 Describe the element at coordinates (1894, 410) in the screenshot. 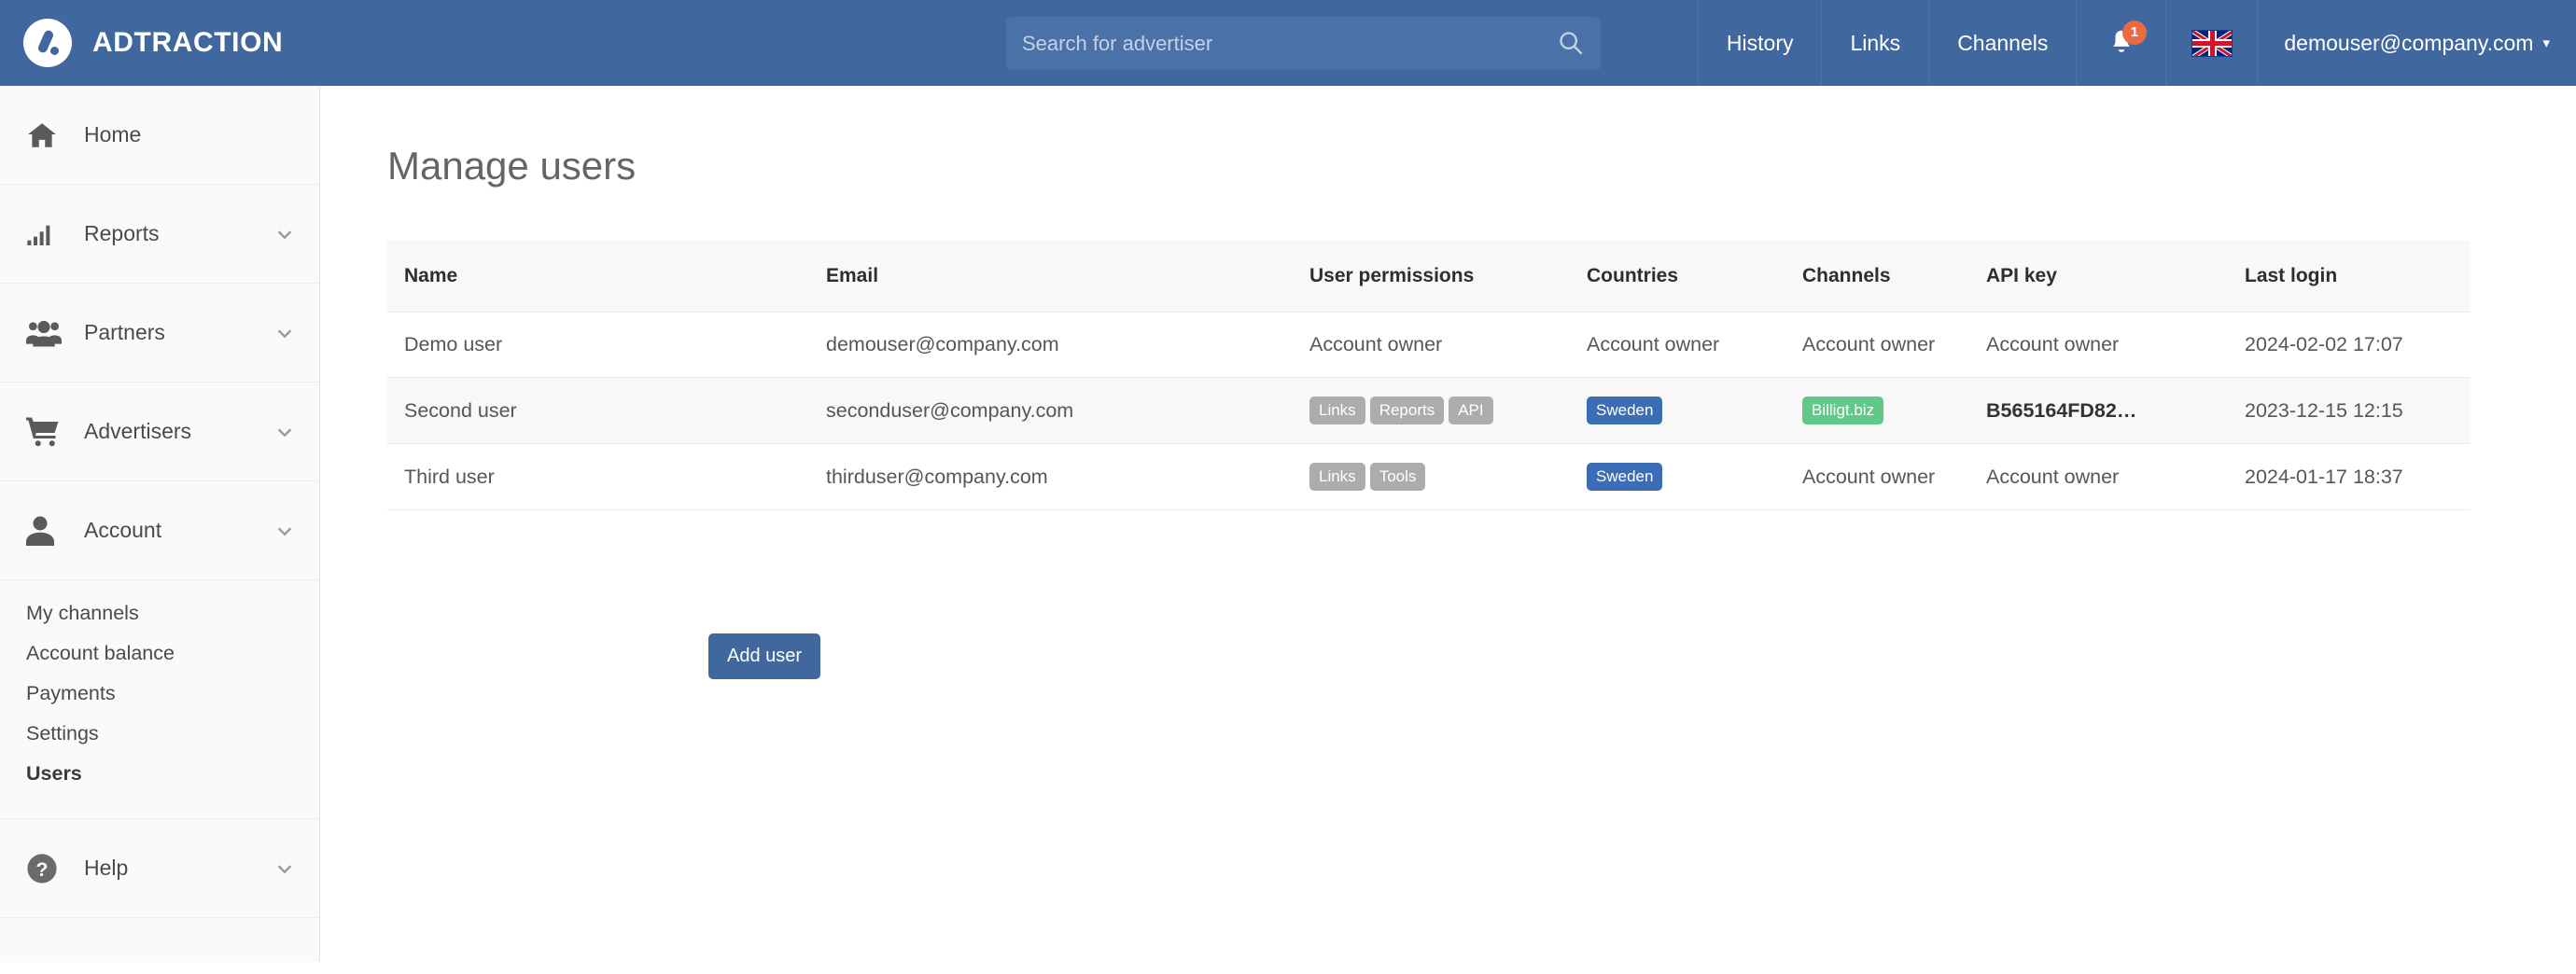

I see `cell-channels: Billigt.biz` at that location.